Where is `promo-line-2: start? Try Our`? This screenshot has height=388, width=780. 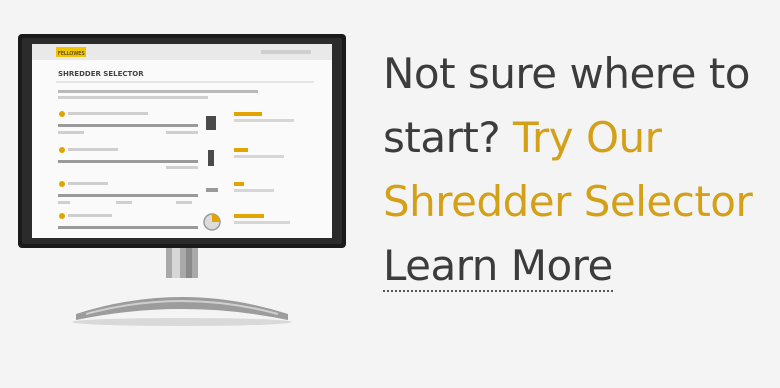 promo-line-2: start? Try Our is located at coordinates (578, 138).